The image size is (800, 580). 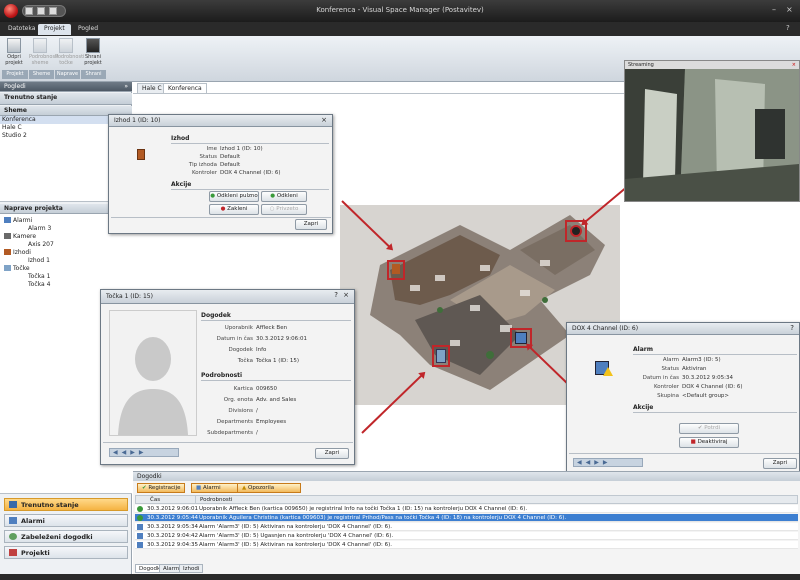 What do you see at coordinates (273, 196) in the screenshot?
I see `unlock-icon: ●` at bounding box center [273, 196].